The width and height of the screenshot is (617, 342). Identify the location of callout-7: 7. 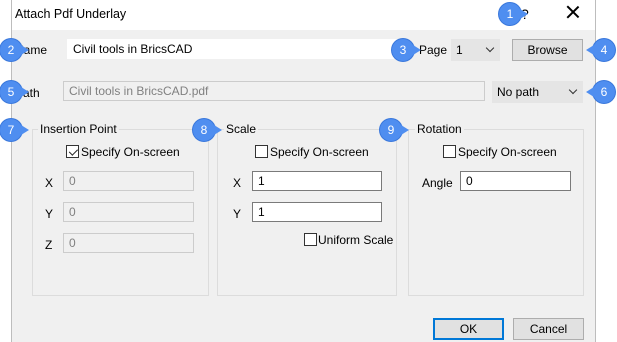
(14, 130).